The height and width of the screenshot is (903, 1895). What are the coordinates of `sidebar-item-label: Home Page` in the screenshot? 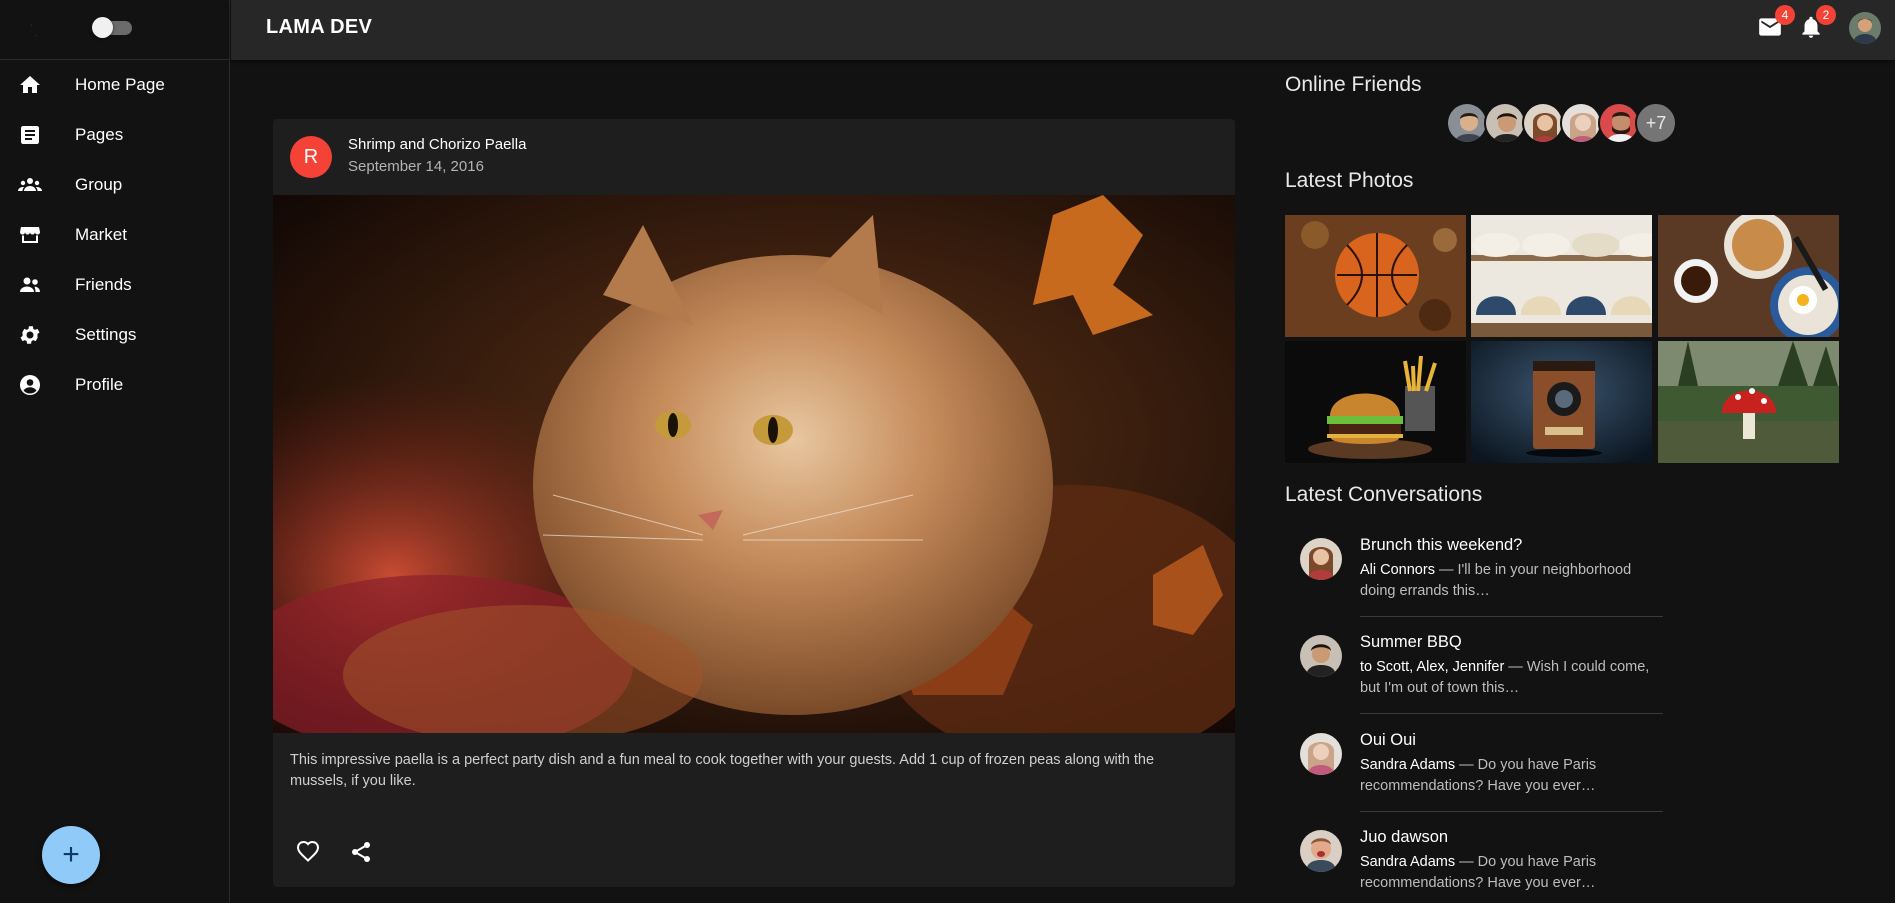 It's located at (120, 84).